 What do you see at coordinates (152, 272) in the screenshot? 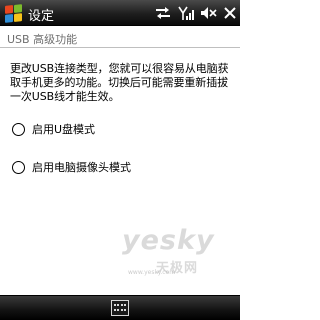
I see `watermark-url: www.yesky.com` at bounding box center [152, 272].